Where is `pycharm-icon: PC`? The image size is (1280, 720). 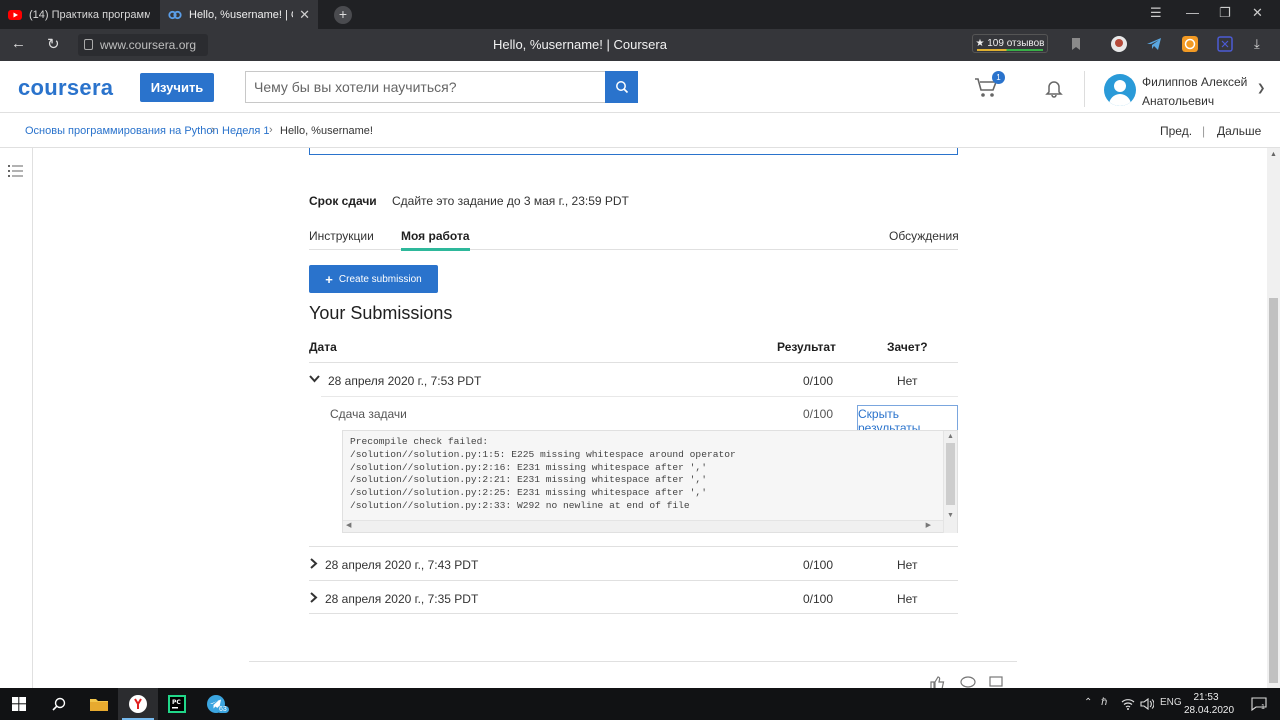 pycharm-icon: PC is located at coordinates (177, 704).